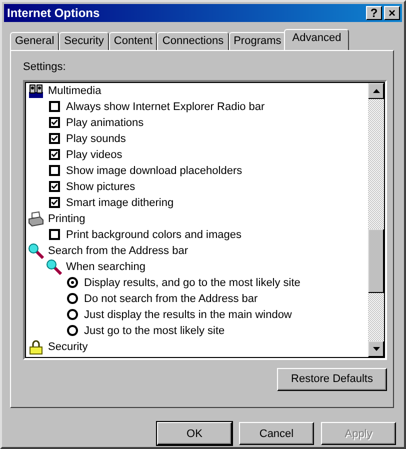 The width and height of the screenshot is (406, 449). I want to click on tab: Programs, so click(257, 41).